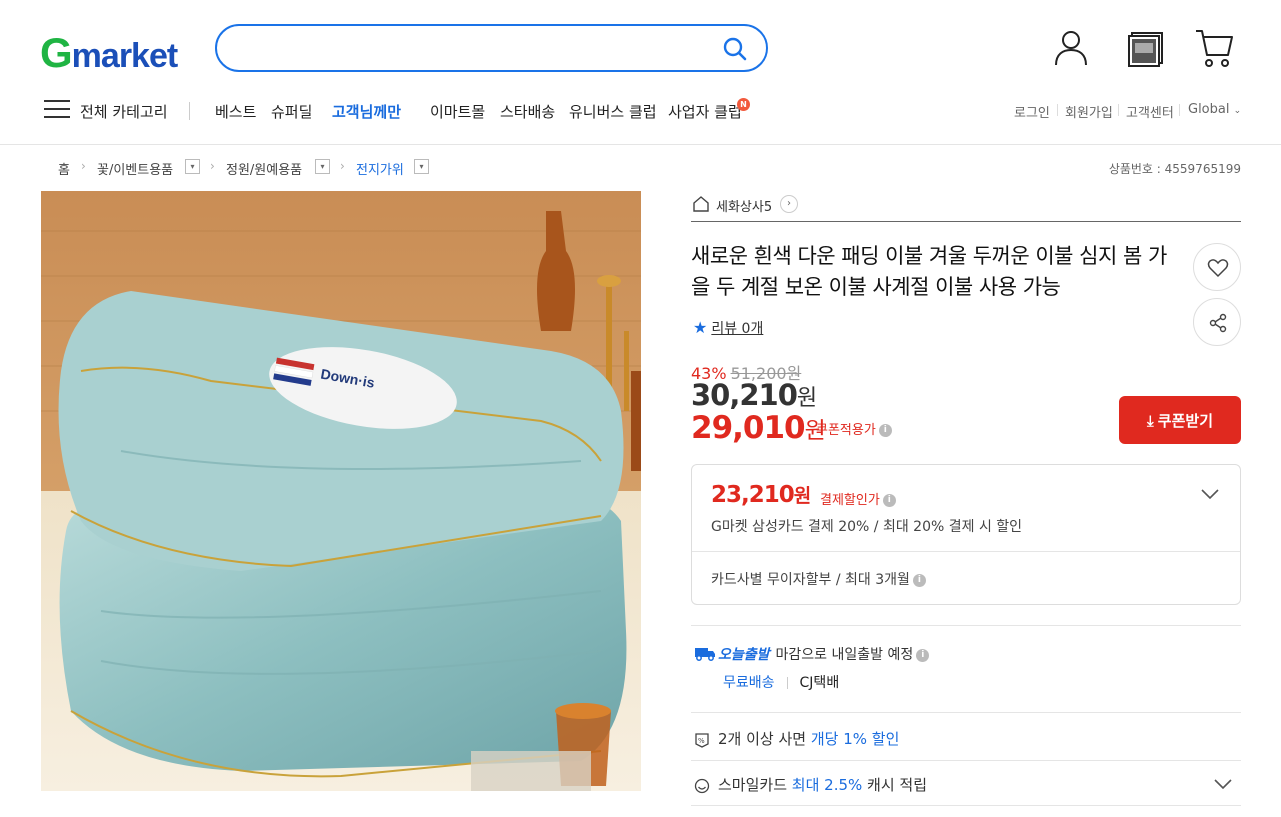 The width and height of the screenshot is (1281, 817). I want to click on signup-link: 회원가입, so click(1089, 111).